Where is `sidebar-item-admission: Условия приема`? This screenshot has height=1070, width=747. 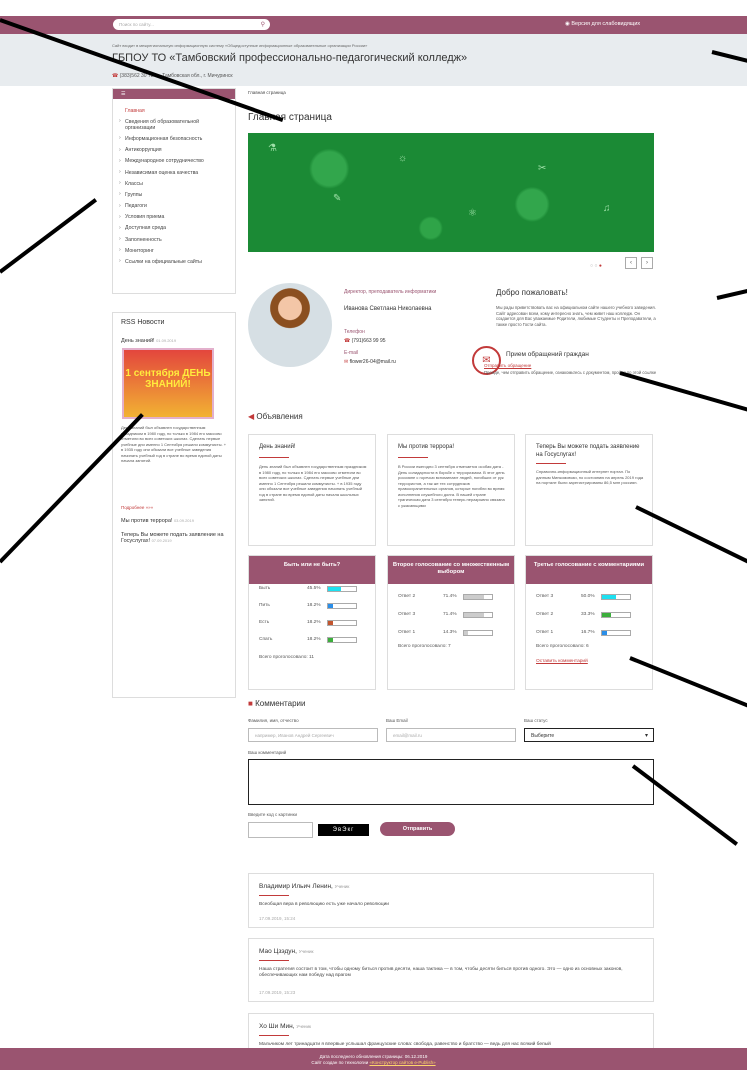
sidebar-item-admission: Условия приема is located at coordinates (174, 217).